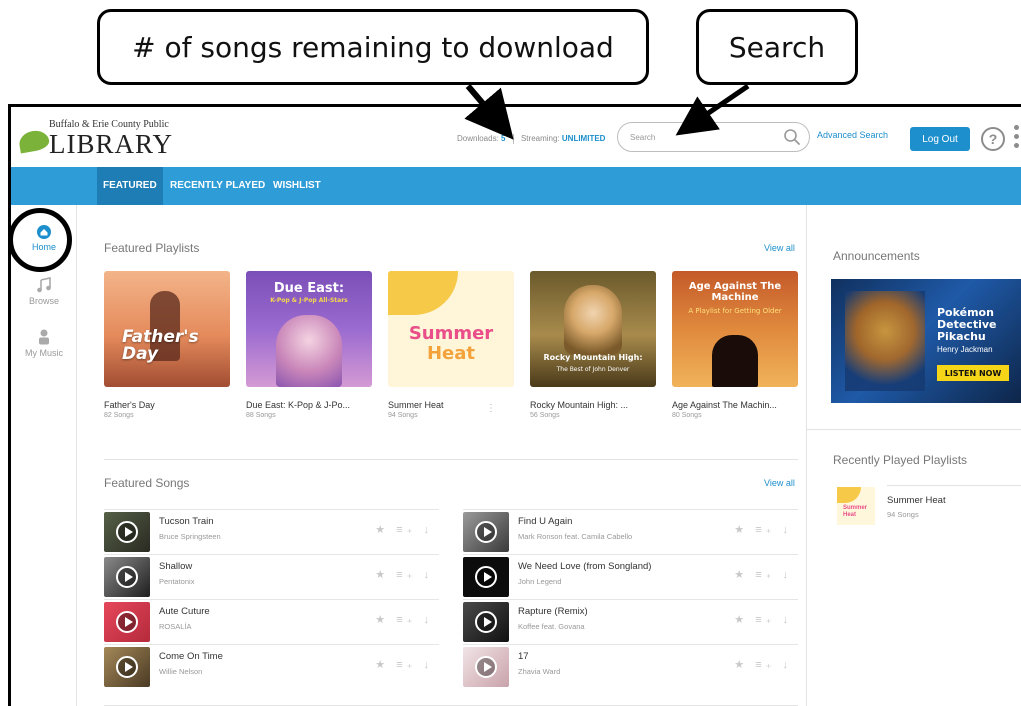 This screenshot has height=706, width=1021. I want to click on playlist-art-title: Due East:, so click(309, 288).